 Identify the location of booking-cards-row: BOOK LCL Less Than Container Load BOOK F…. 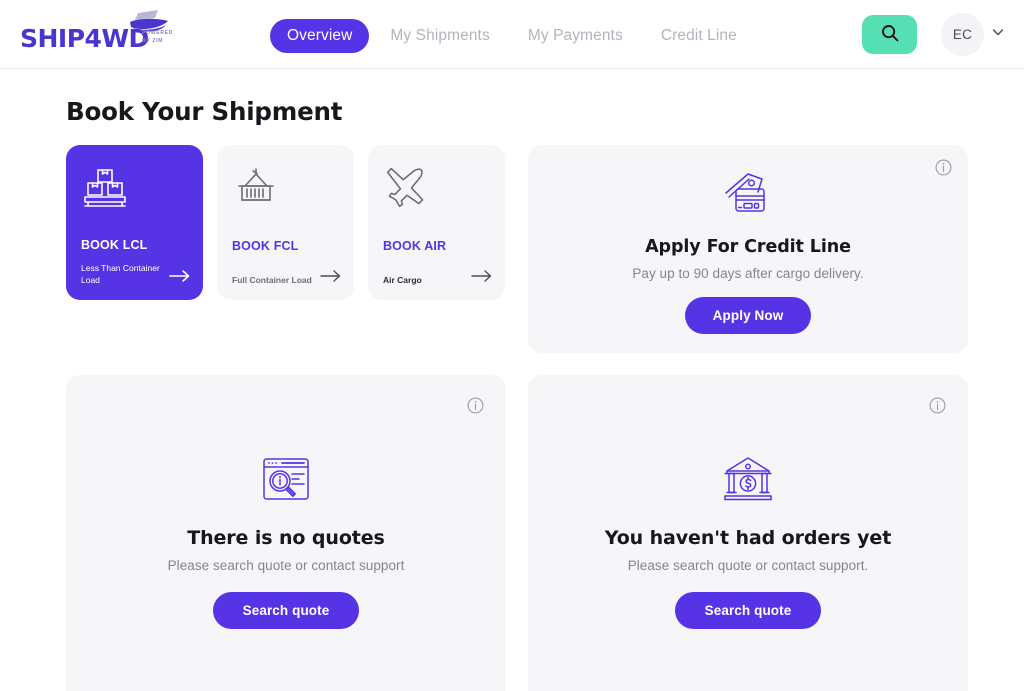
(286, 249).